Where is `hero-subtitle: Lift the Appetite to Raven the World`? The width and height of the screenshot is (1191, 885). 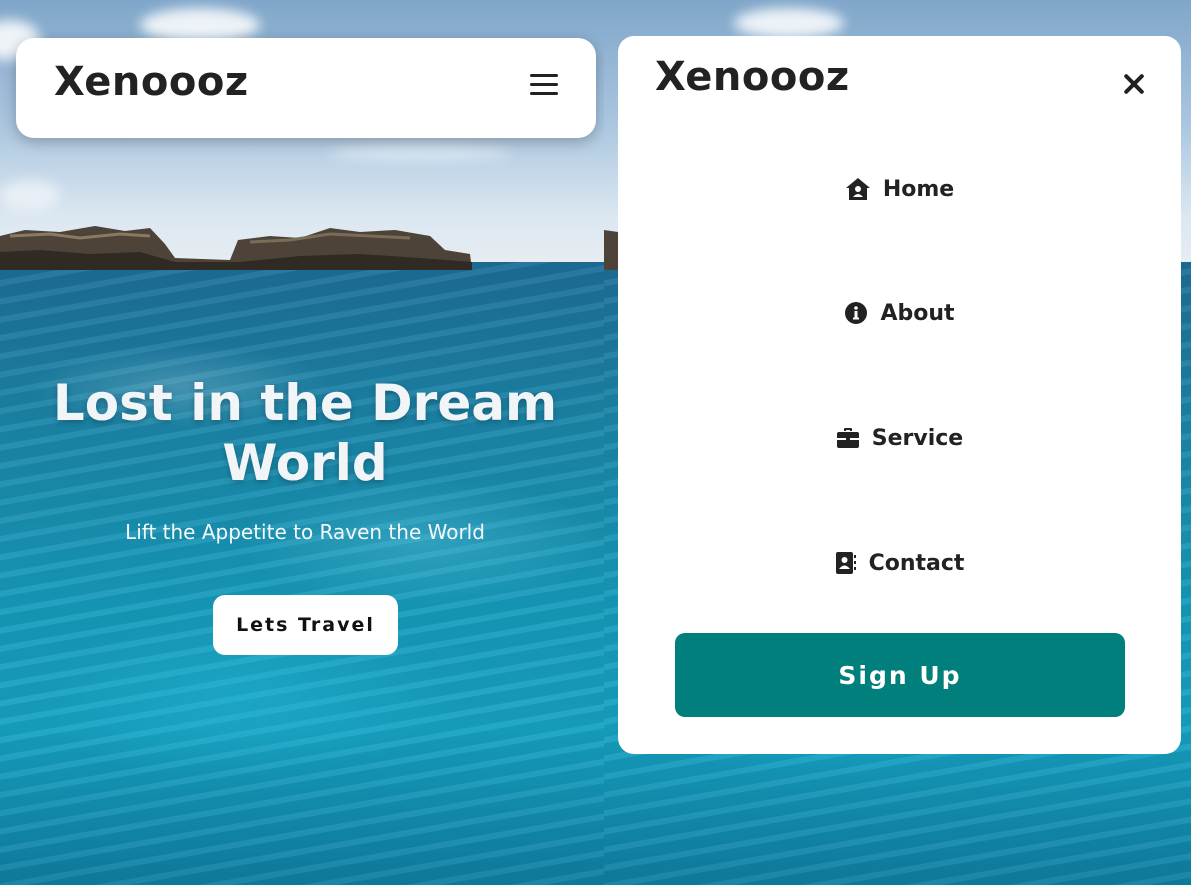
hero-subtitle: Lift the Appetite to Raven the World is located at coordinates (305, 532).